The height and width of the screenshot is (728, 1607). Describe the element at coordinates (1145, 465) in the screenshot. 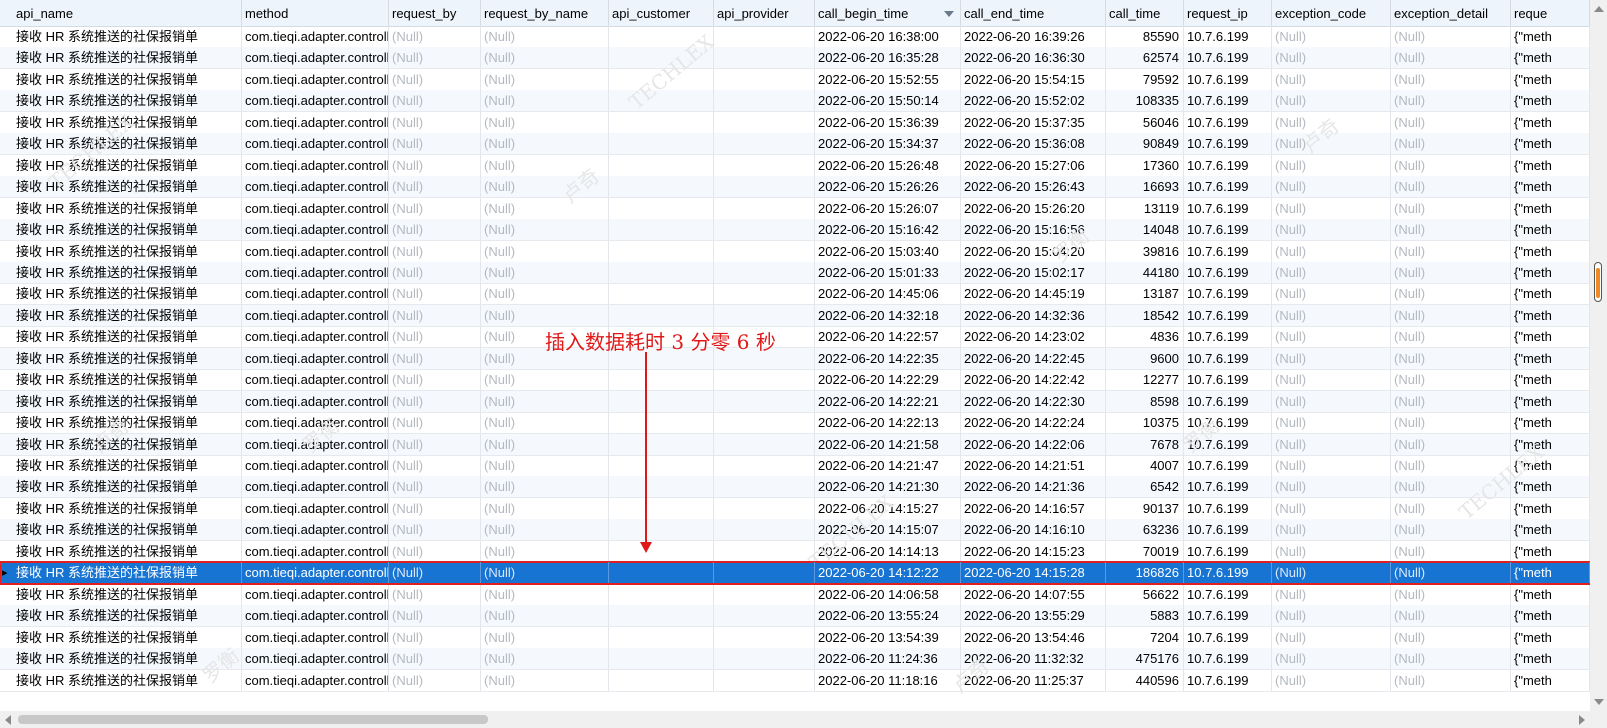

I see `cell-call-time: 4007` at that location.